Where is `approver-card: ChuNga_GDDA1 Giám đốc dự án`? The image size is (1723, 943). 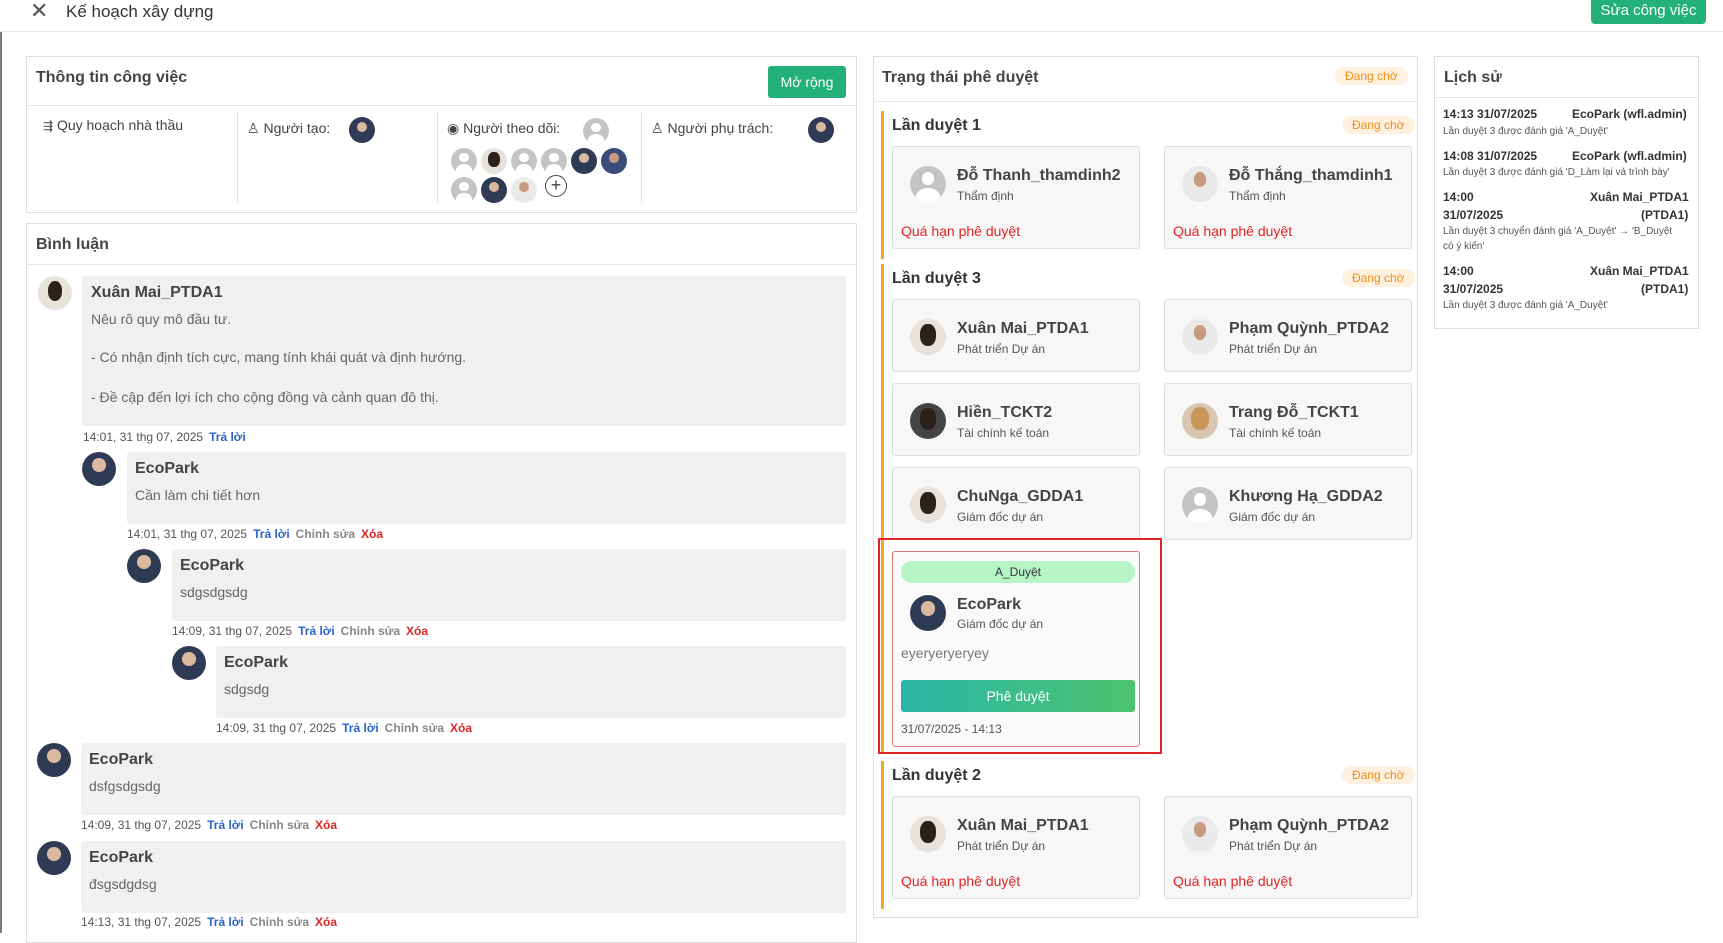
approver-card: ChuNga_GDDA1 Giám đốc dự án is located at coordinates (1016, 503).